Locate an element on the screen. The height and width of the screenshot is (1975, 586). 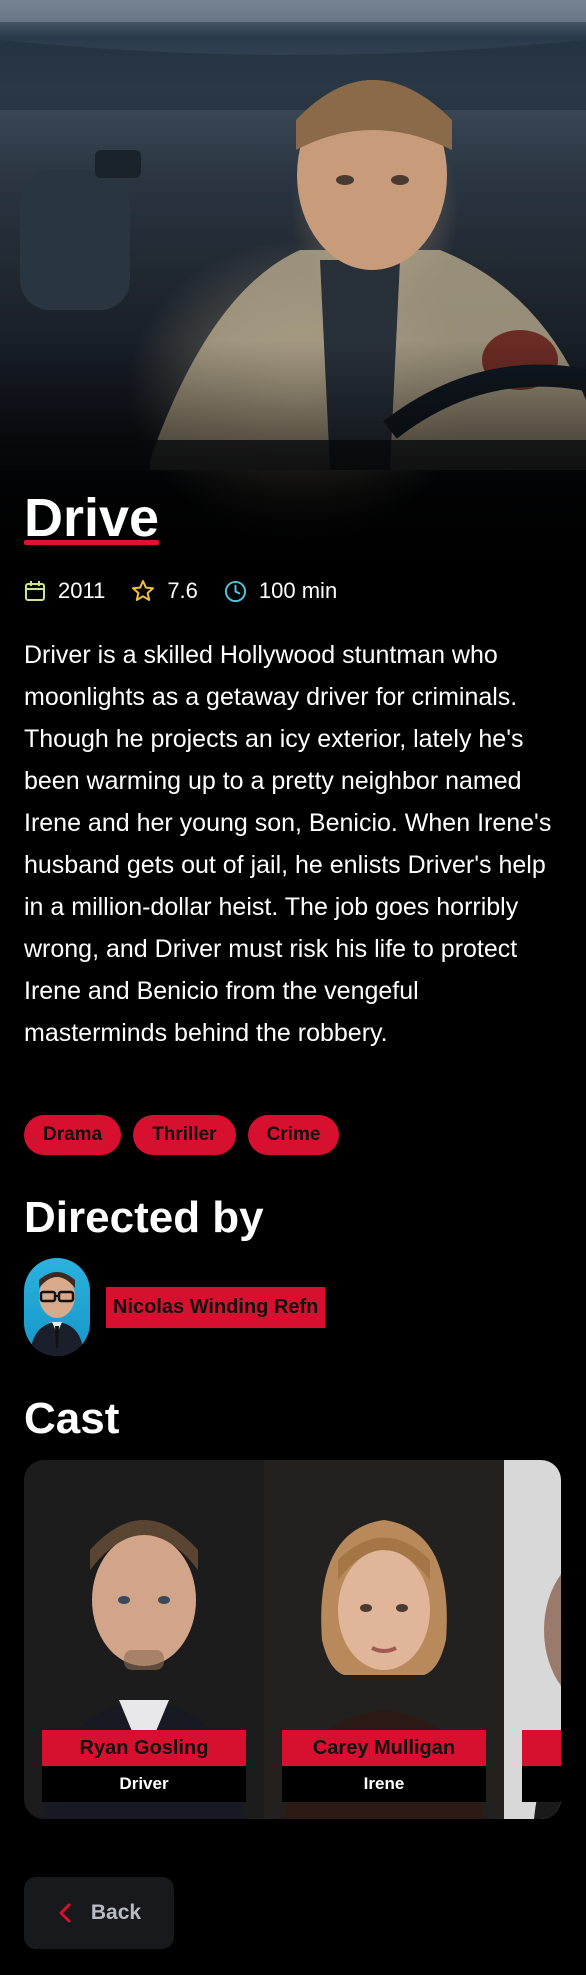
back-label: Back is located at coordinates (116, 1912).